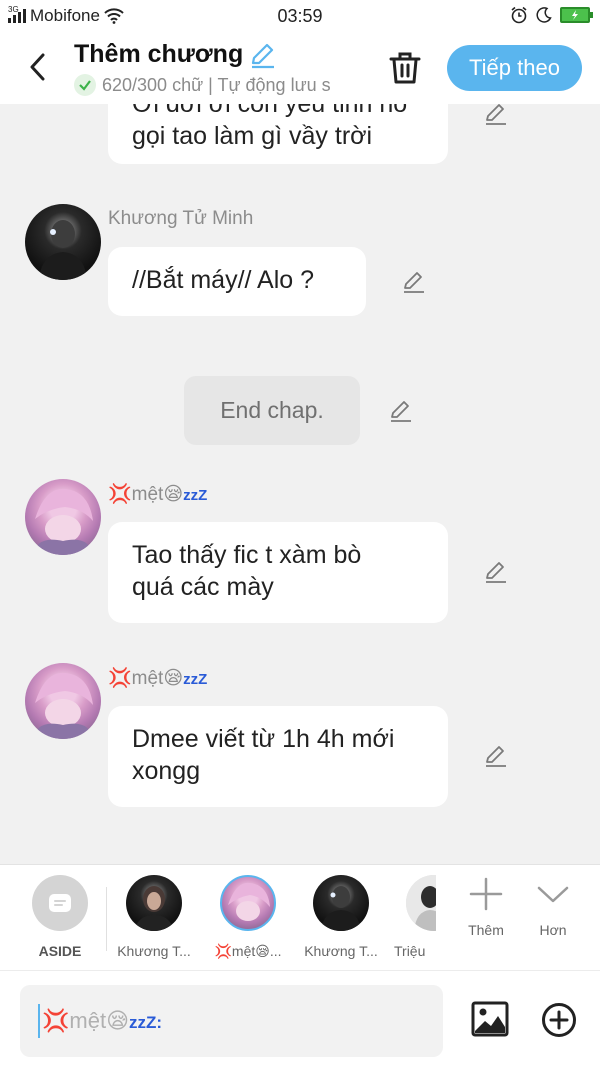 The height and width of the screenshot is (1067, 600). What do you see at coordinates (519, 15) in the screenshot?
I see `alarm-icon` at bounding box center [519, 15].